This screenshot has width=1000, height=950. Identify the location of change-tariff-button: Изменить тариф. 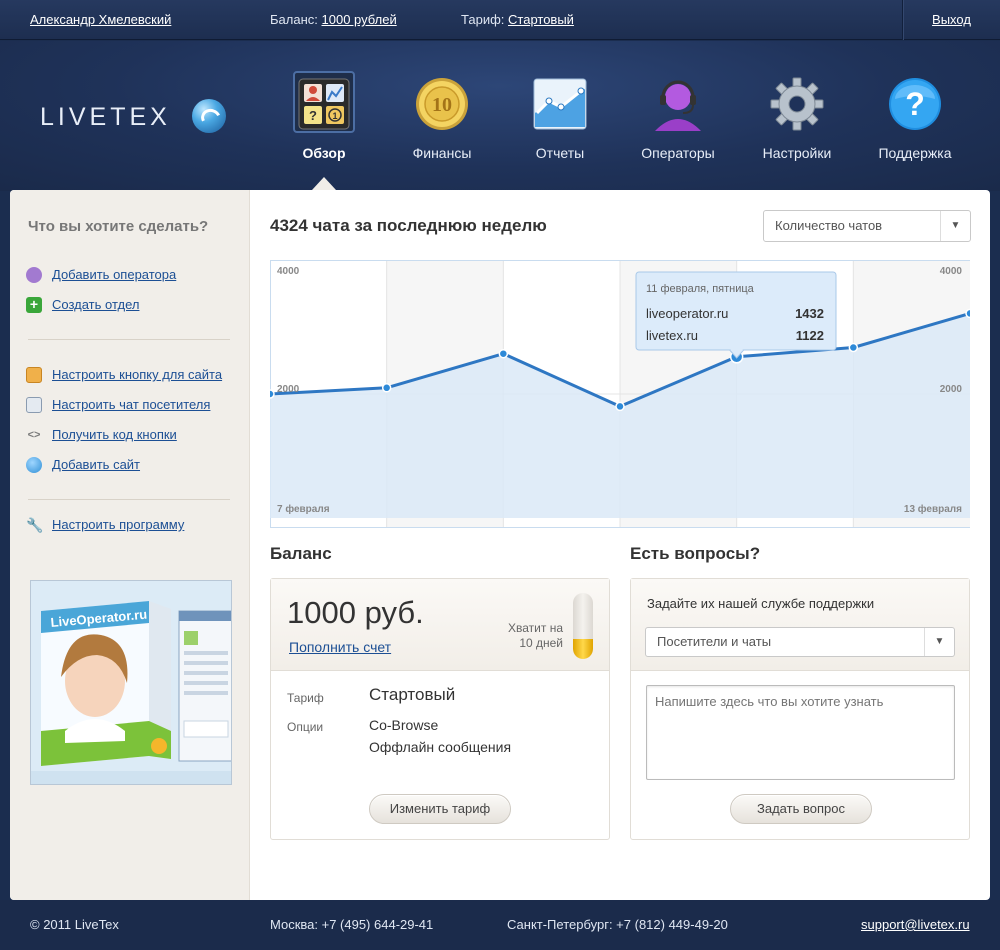
(440, 809).